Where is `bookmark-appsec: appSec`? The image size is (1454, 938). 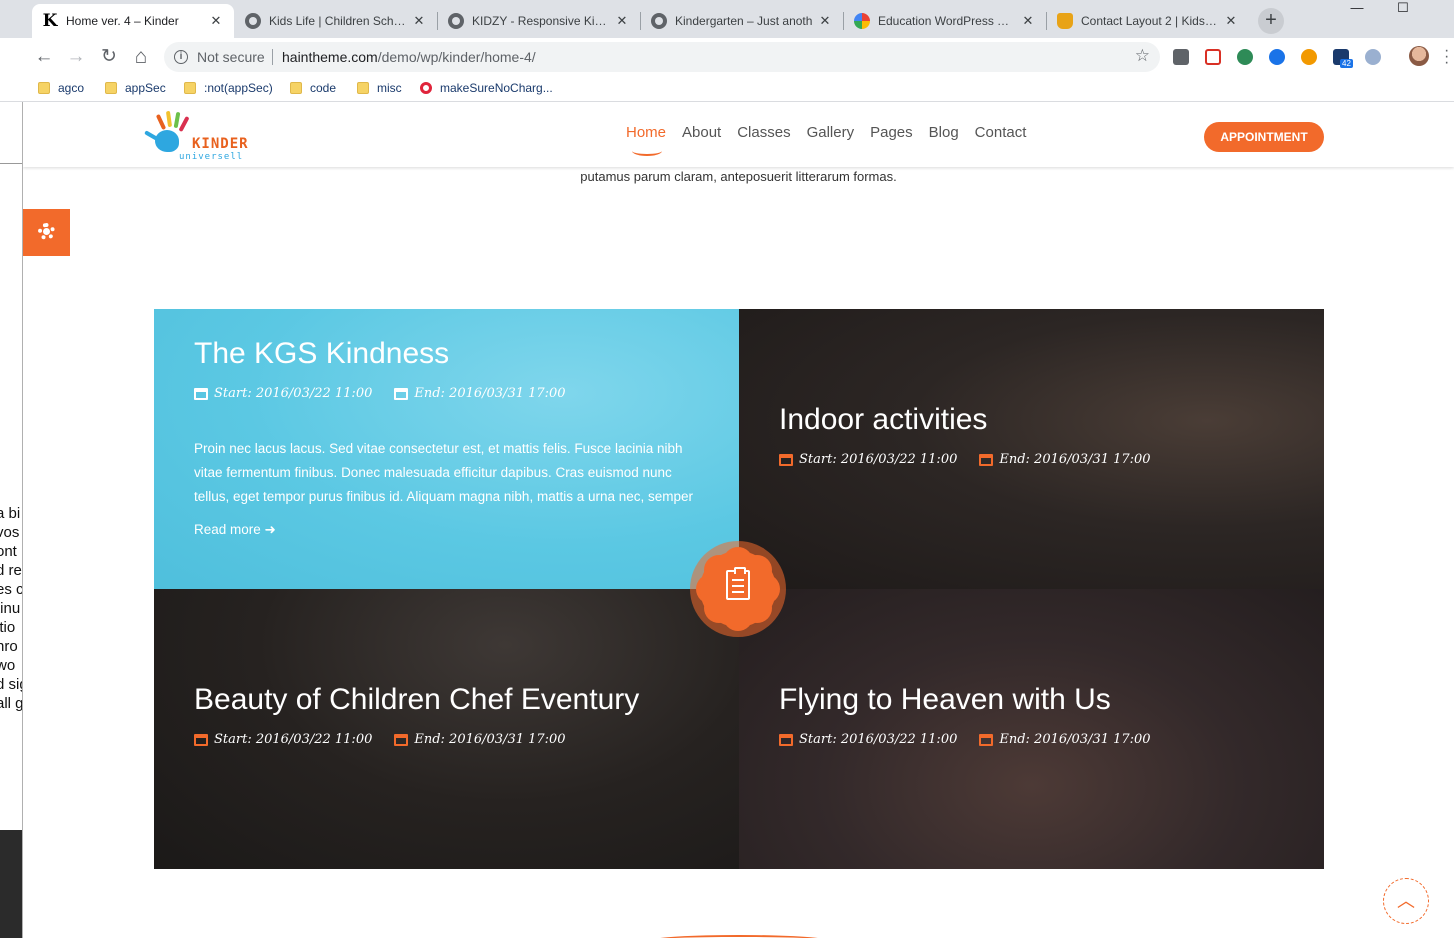
bookmark-appsec: appSec is located at coordinates (135, 88).